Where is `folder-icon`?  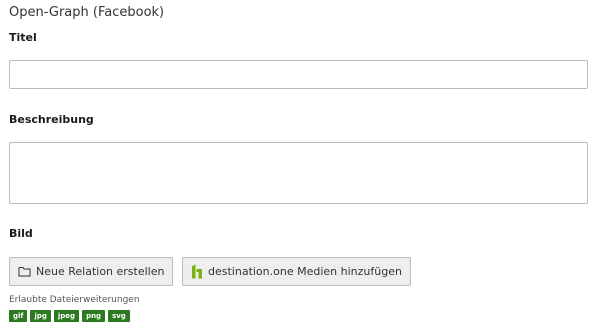 folder-icon is located at coordinates (24, 271).